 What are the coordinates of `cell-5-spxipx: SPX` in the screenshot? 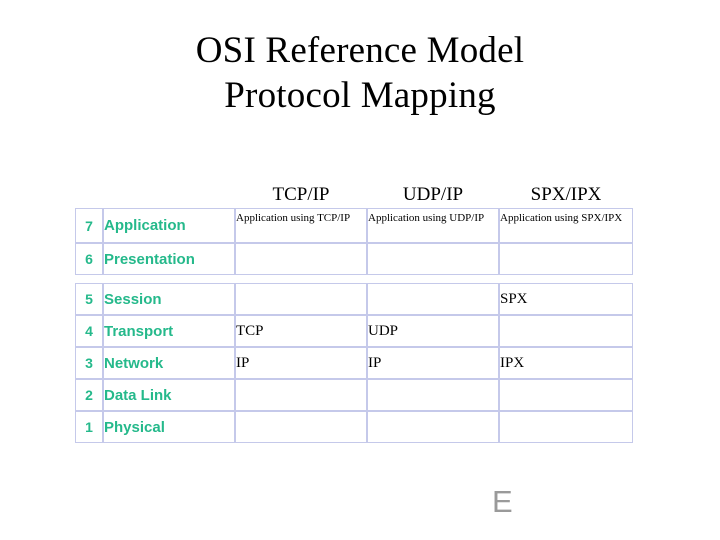 It's located at (566, 299).